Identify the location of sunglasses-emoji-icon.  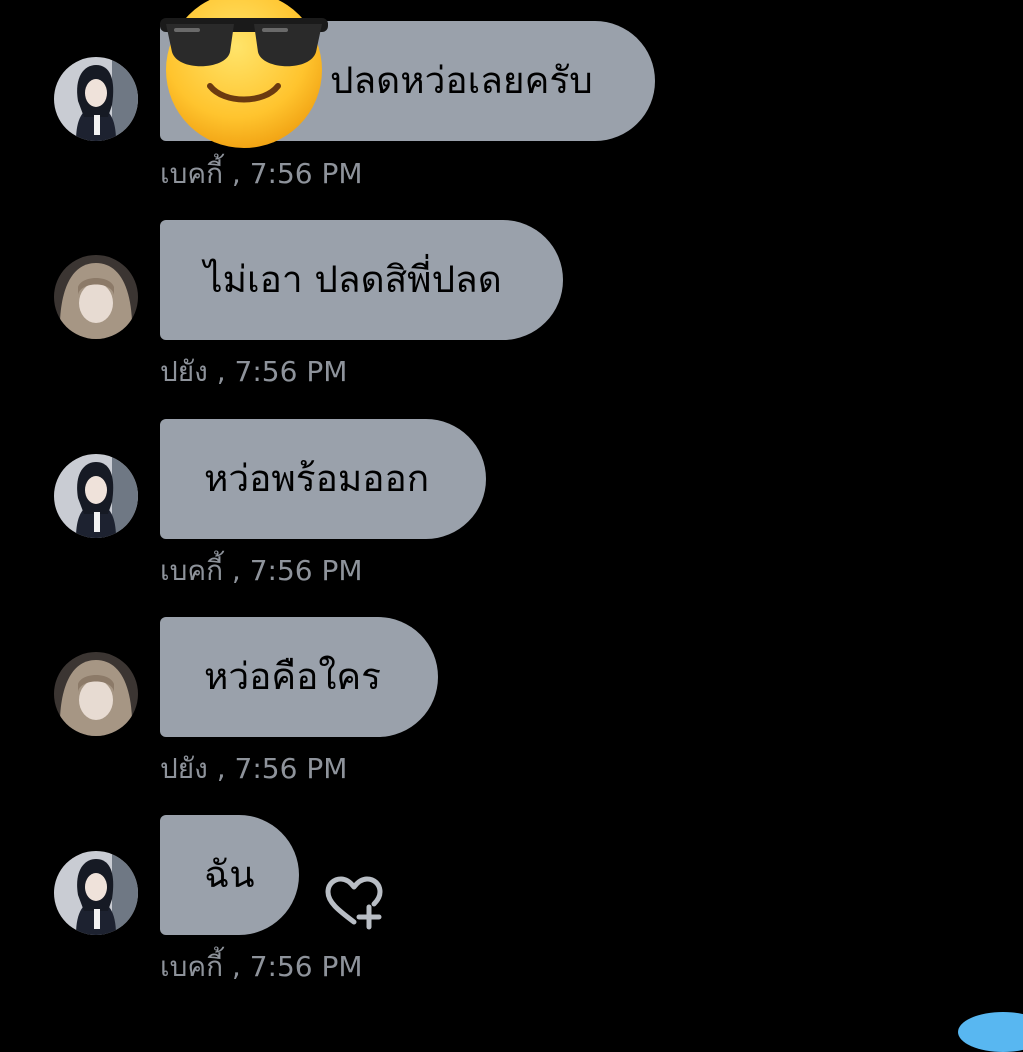
(244, 75).